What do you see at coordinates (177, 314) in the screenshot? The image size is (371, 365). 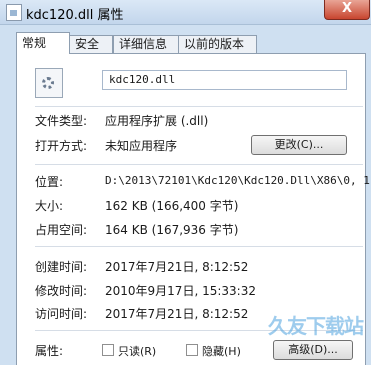 I see `accessed-value: 2017年7月21日, 8:12:52` at bounding box center [177, 314].